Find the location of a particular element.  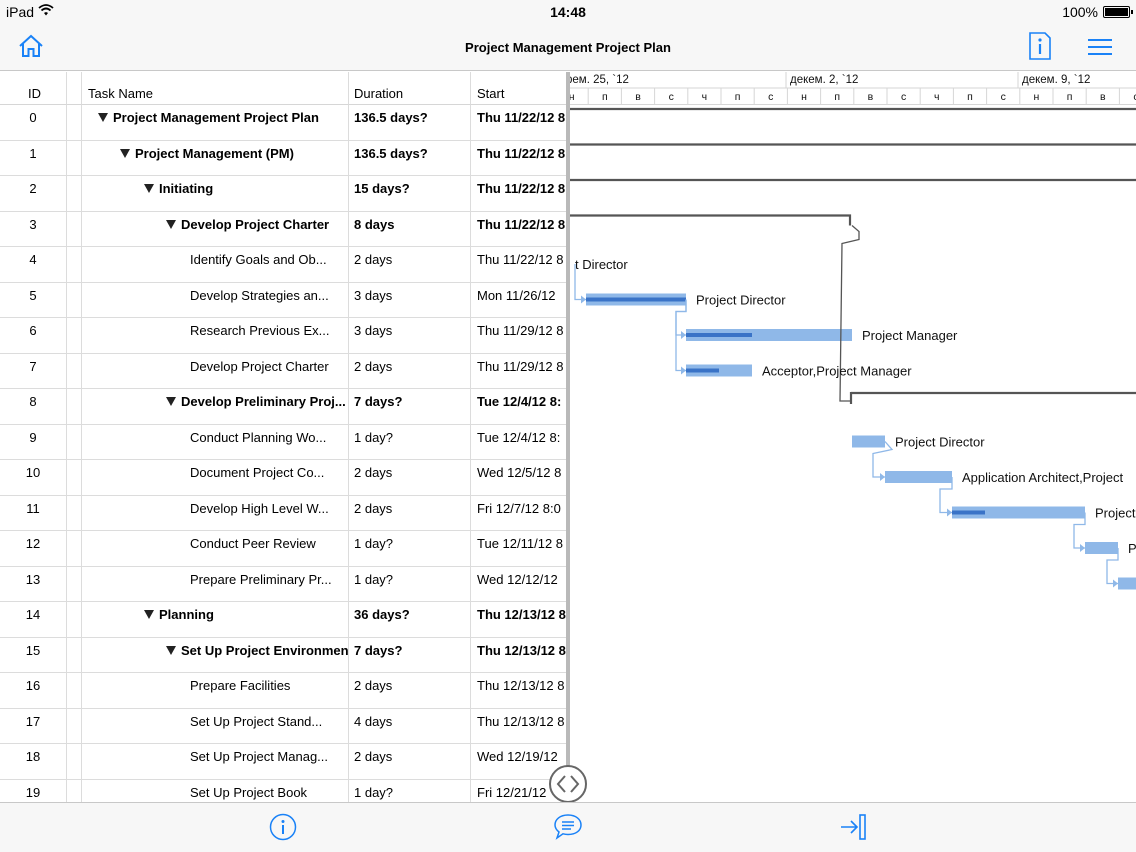

details-icon is located at coordinates (283, 827).